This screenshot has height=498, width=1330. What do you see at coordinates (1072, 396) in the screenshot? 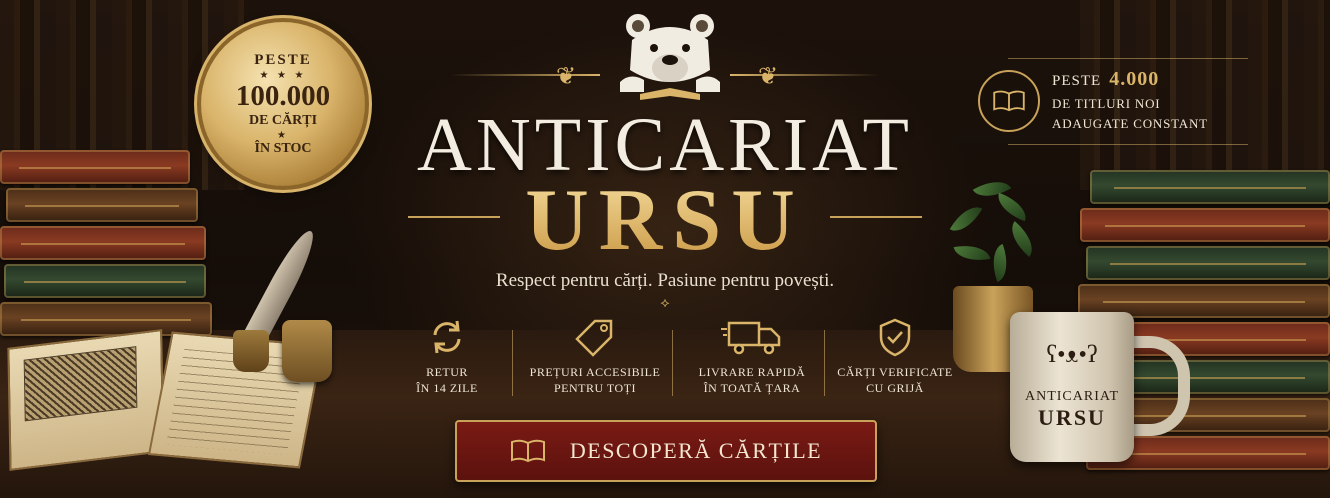
I see `mug-line1: ANTICARIAT` at bounding box center [1072, 396].